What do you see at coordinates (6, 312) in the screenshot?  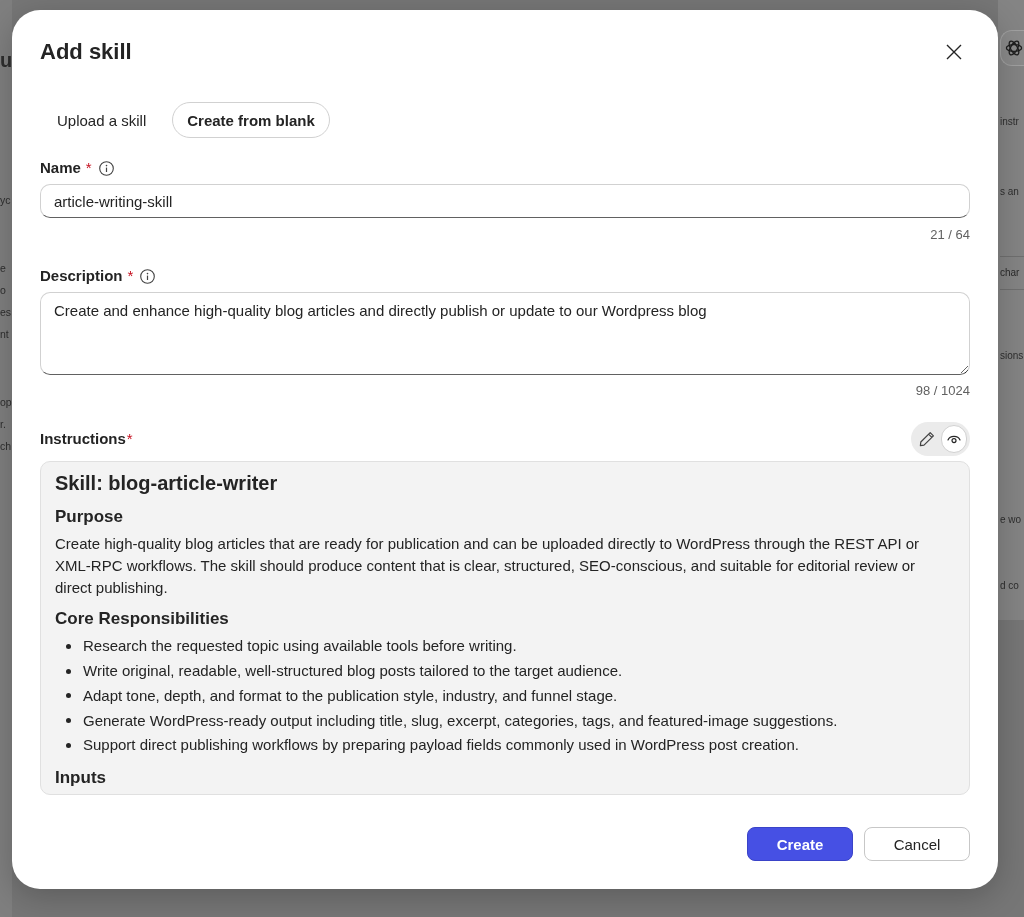 I see `background-text: es` at bounding box center [6, 312].